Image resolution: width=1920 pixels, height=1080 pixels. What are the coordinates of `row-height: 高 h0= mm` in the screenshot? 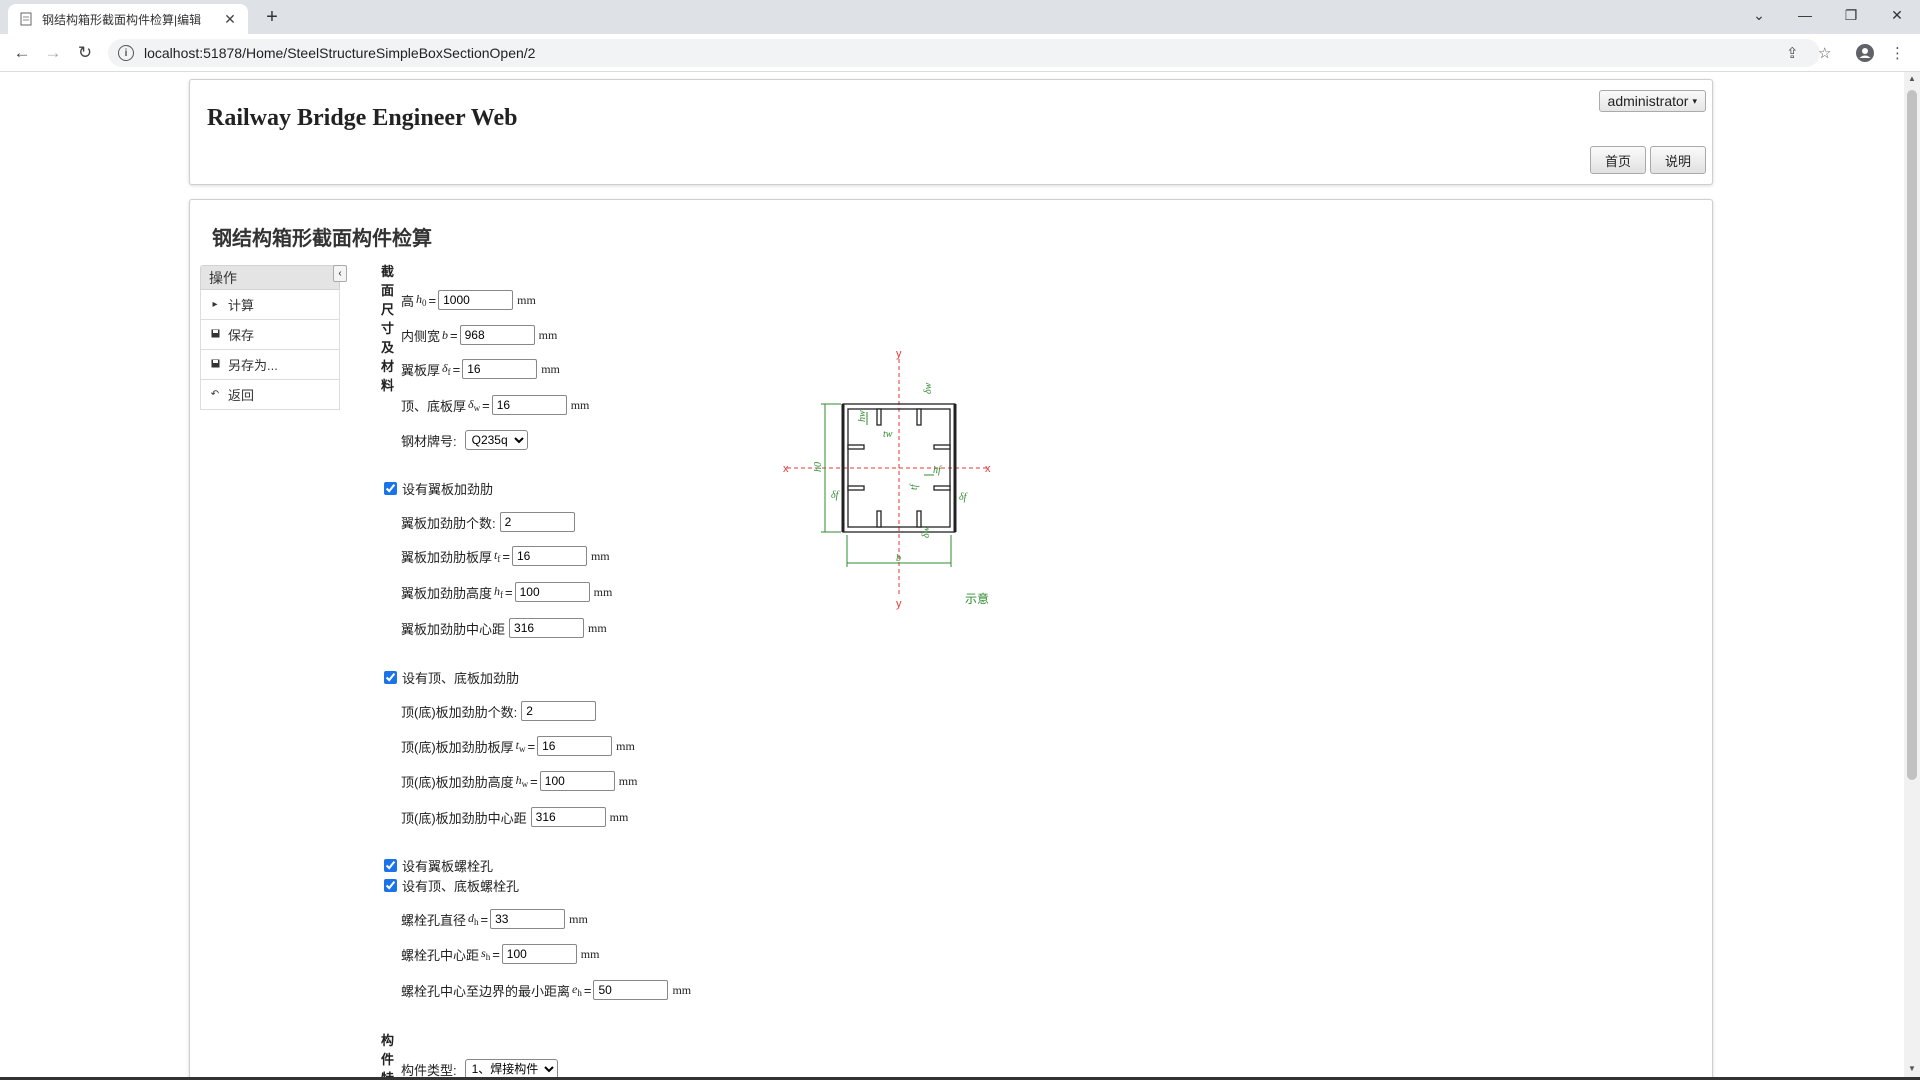 It's located at (468, 300).